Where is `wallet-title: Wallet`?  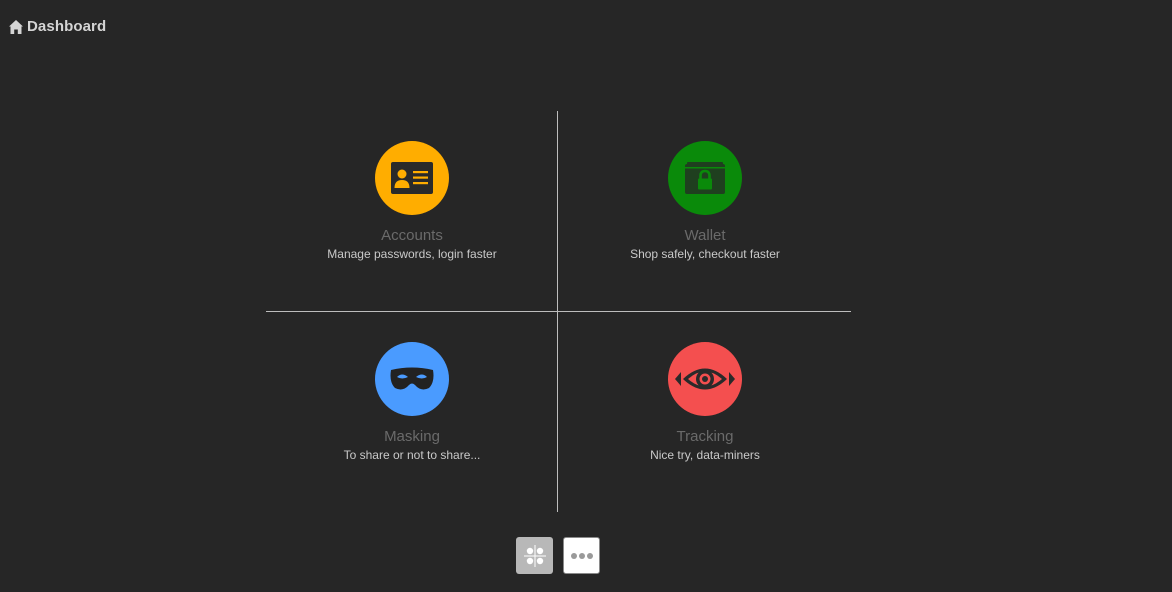
wallet-title: Wallet is located at coordinates (705, 235).